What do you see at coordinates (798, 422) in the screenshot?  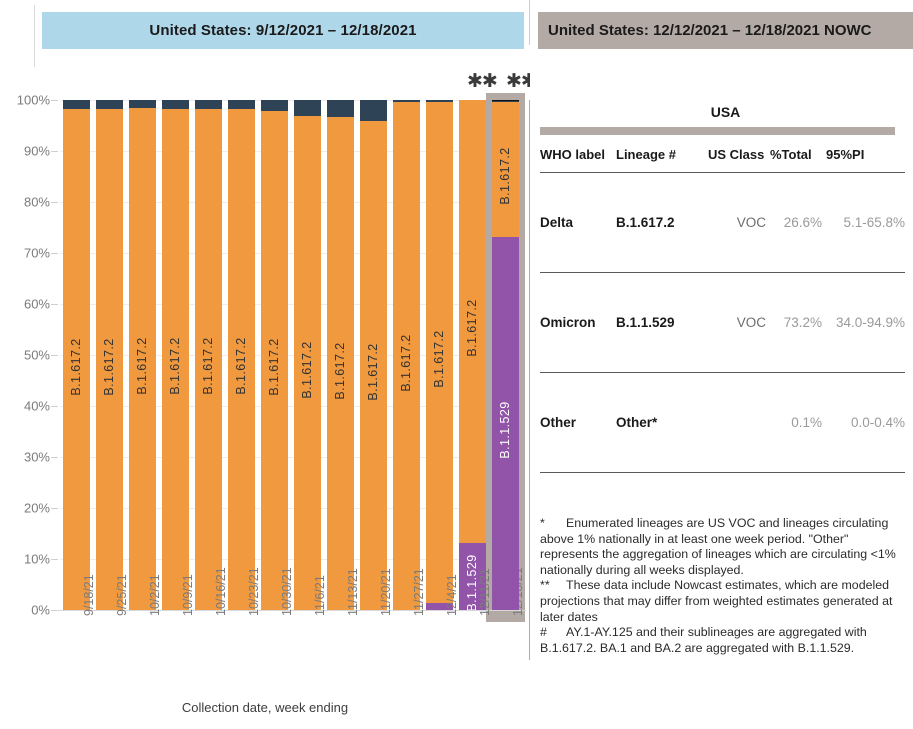 I see `table-cell-percent-total: 0.1%` at bounding box center [798, 422].